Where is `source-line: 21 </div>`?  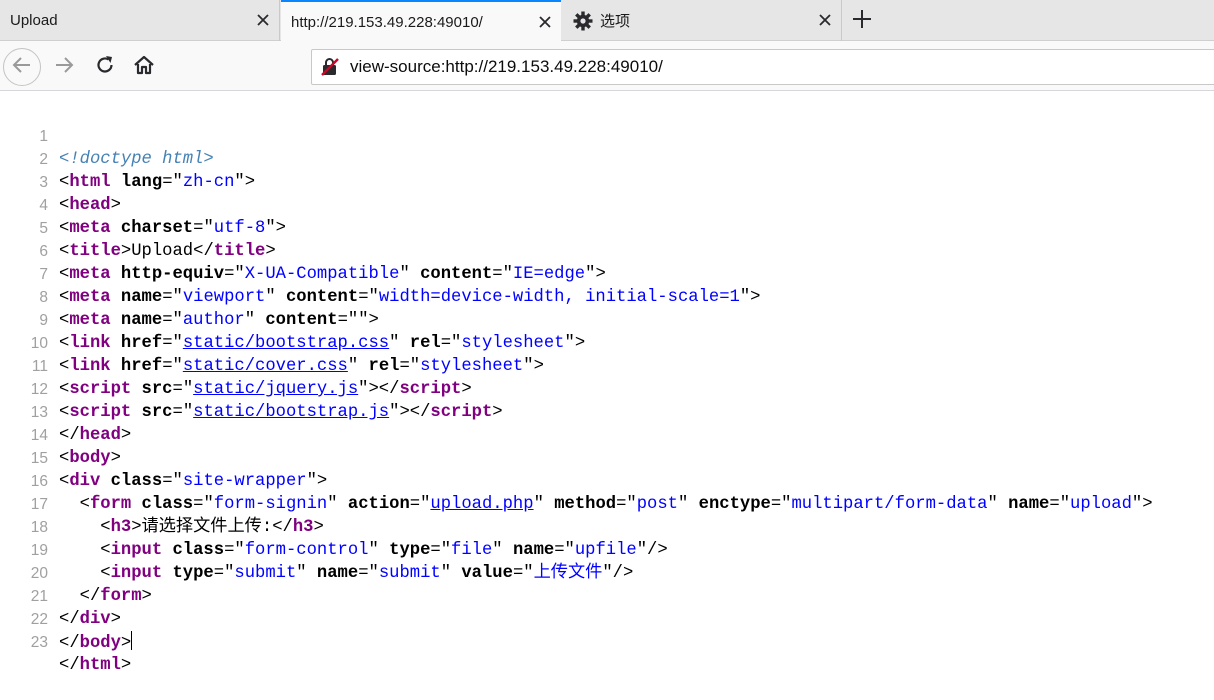
source-line: 21 </div> is located at coordinates (607, 595).